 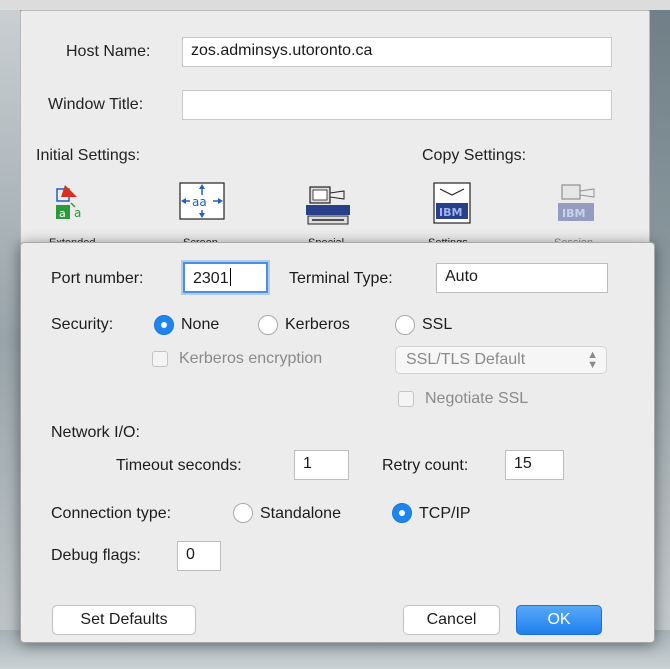 What do you see at coordinates (335, 5) in the screenshot?
I see `desktop-top-strip` at bounding box center [335, 5].